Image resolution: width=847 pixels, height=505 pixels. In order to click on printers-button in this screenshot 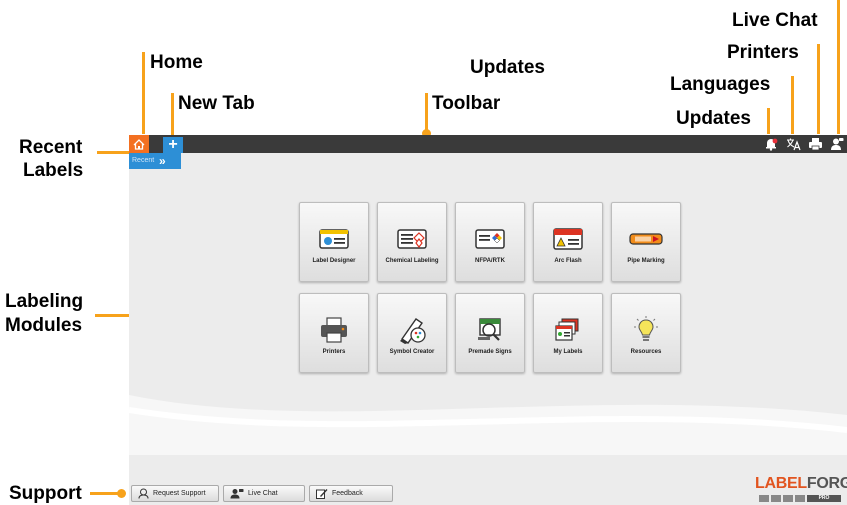, I will do `click(815, 144)`.